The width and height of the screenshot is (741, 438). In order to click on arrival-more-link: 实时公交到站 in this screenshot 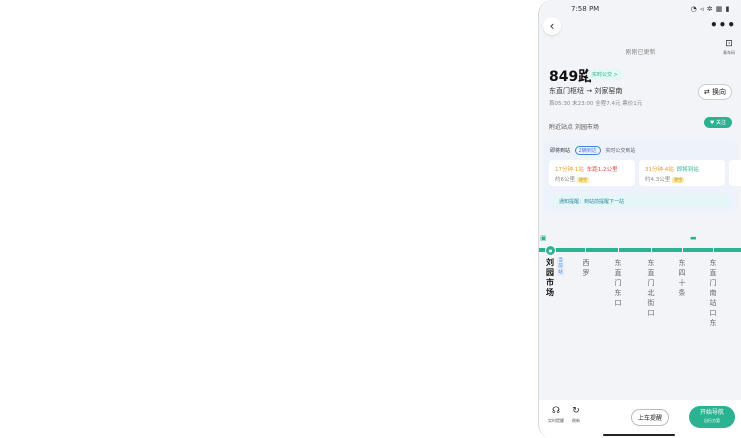, I will do `click(620, 151)`.